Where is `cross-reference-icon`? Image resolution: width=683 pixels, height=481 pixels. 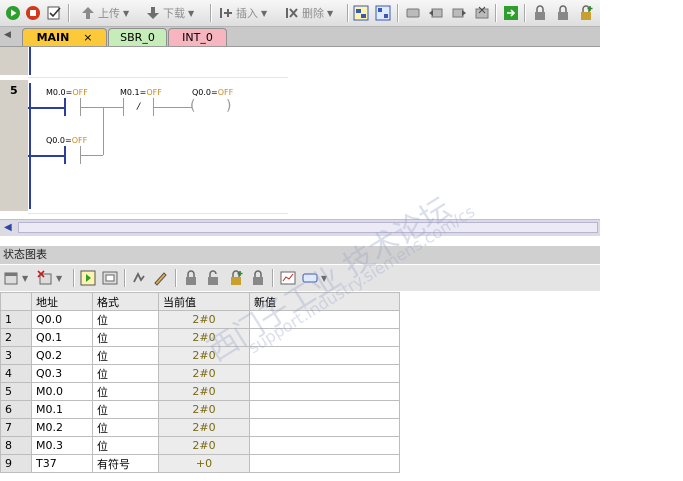 cross-reference-icon is located at coordinates (383, 13).